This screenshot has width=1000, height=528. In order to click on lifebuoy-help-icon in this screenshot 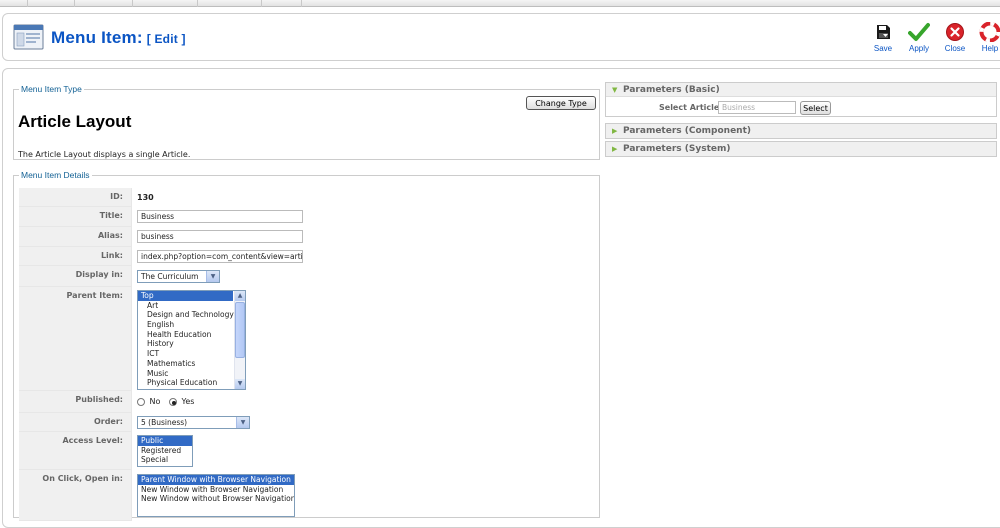, I will do `click(989, 32)`.